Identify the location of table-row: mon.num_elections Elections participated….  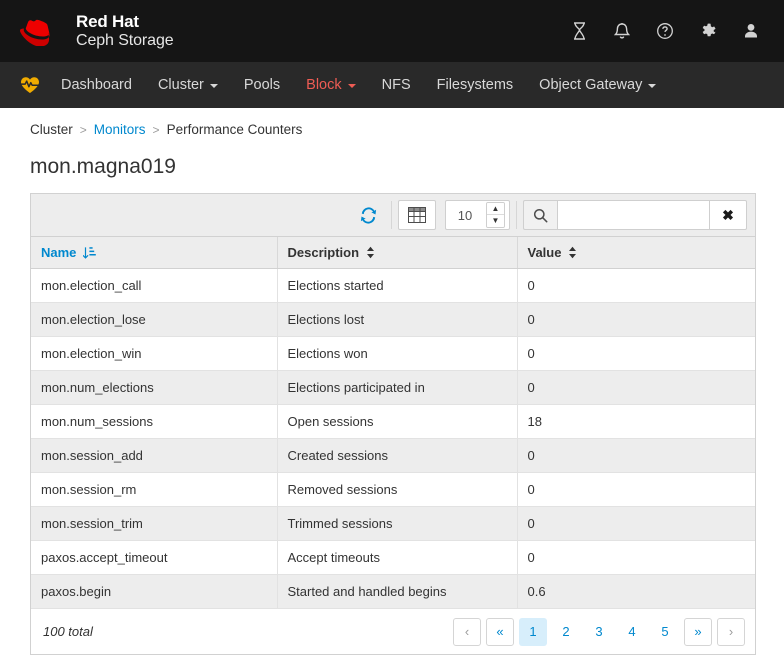
(393, 387).